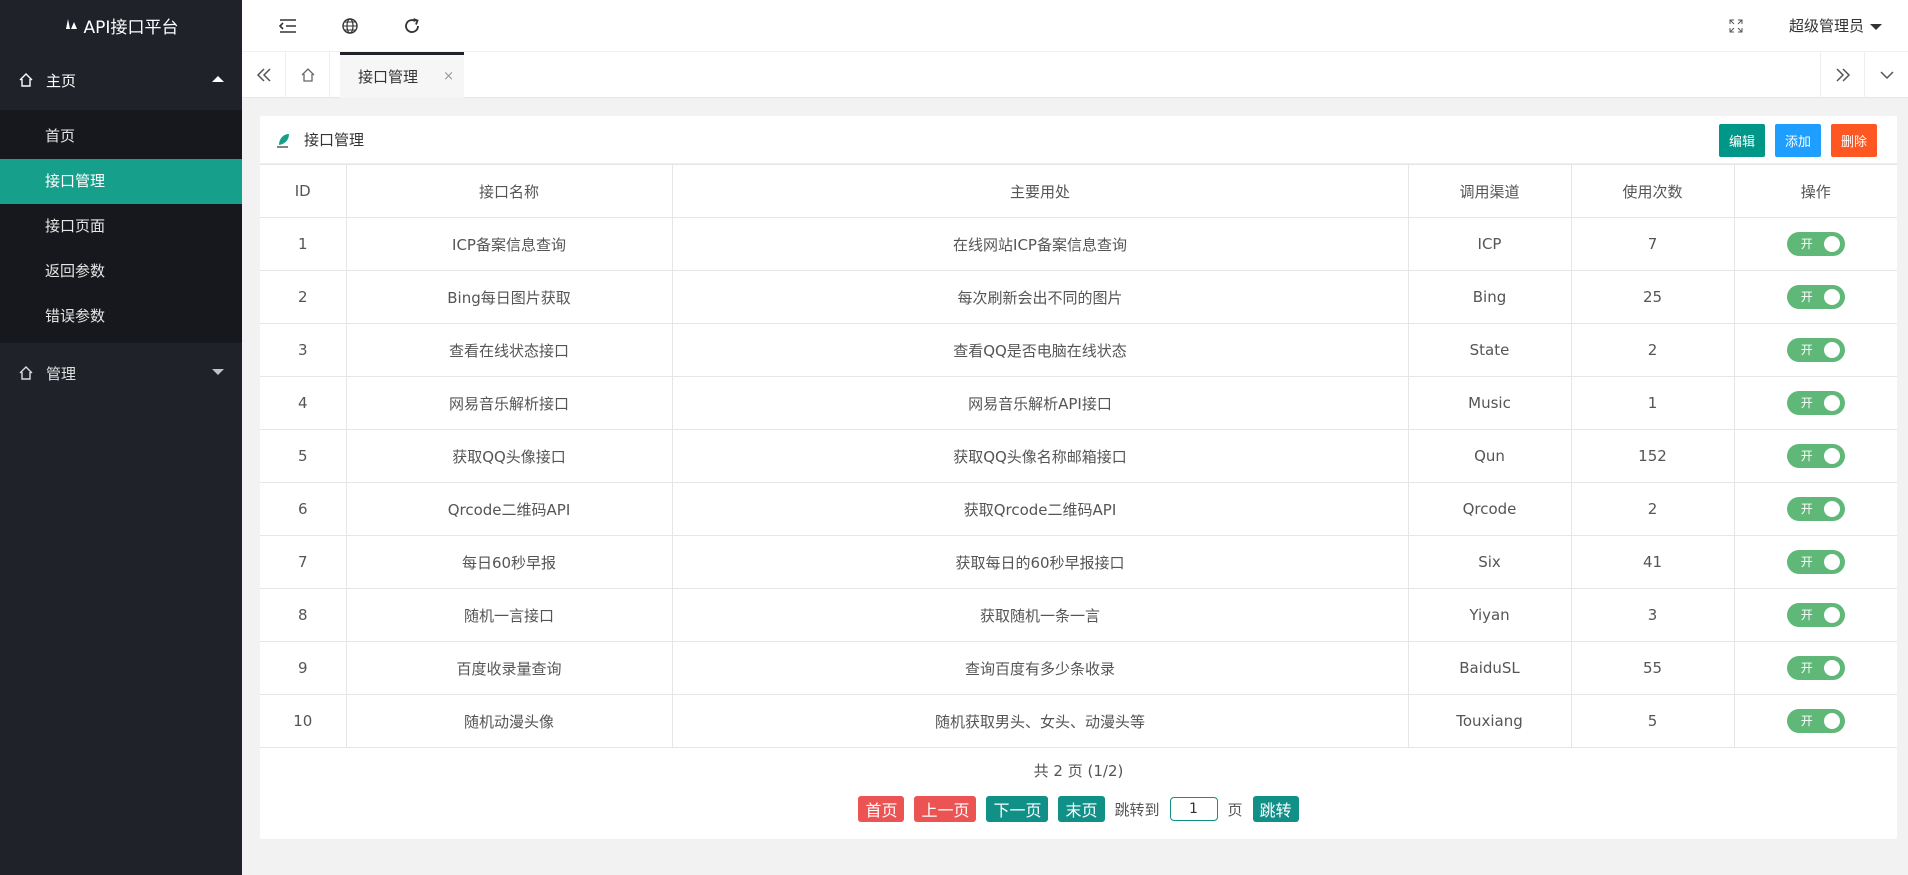 The width and height of the screenshot is (1908, 875). I want to click on logo-icon, so click(71, 25).